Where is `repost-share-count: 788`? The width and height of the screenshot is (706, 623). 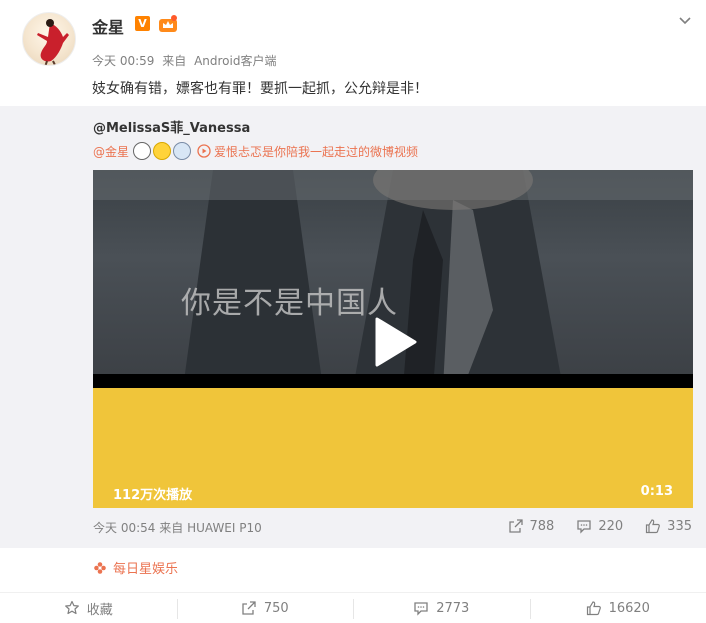
repost-share-count: 788 is located at coordinates (542, 526).